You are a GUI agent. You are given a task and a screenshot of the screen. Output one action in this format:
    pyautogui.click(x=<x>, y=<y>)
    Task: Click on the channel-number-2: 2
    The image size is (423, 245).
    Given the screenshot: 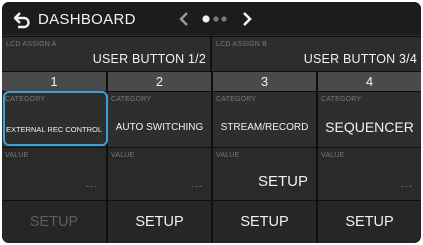 What is the action you would take?
    pyautogui.click(x=159, y=81)
    